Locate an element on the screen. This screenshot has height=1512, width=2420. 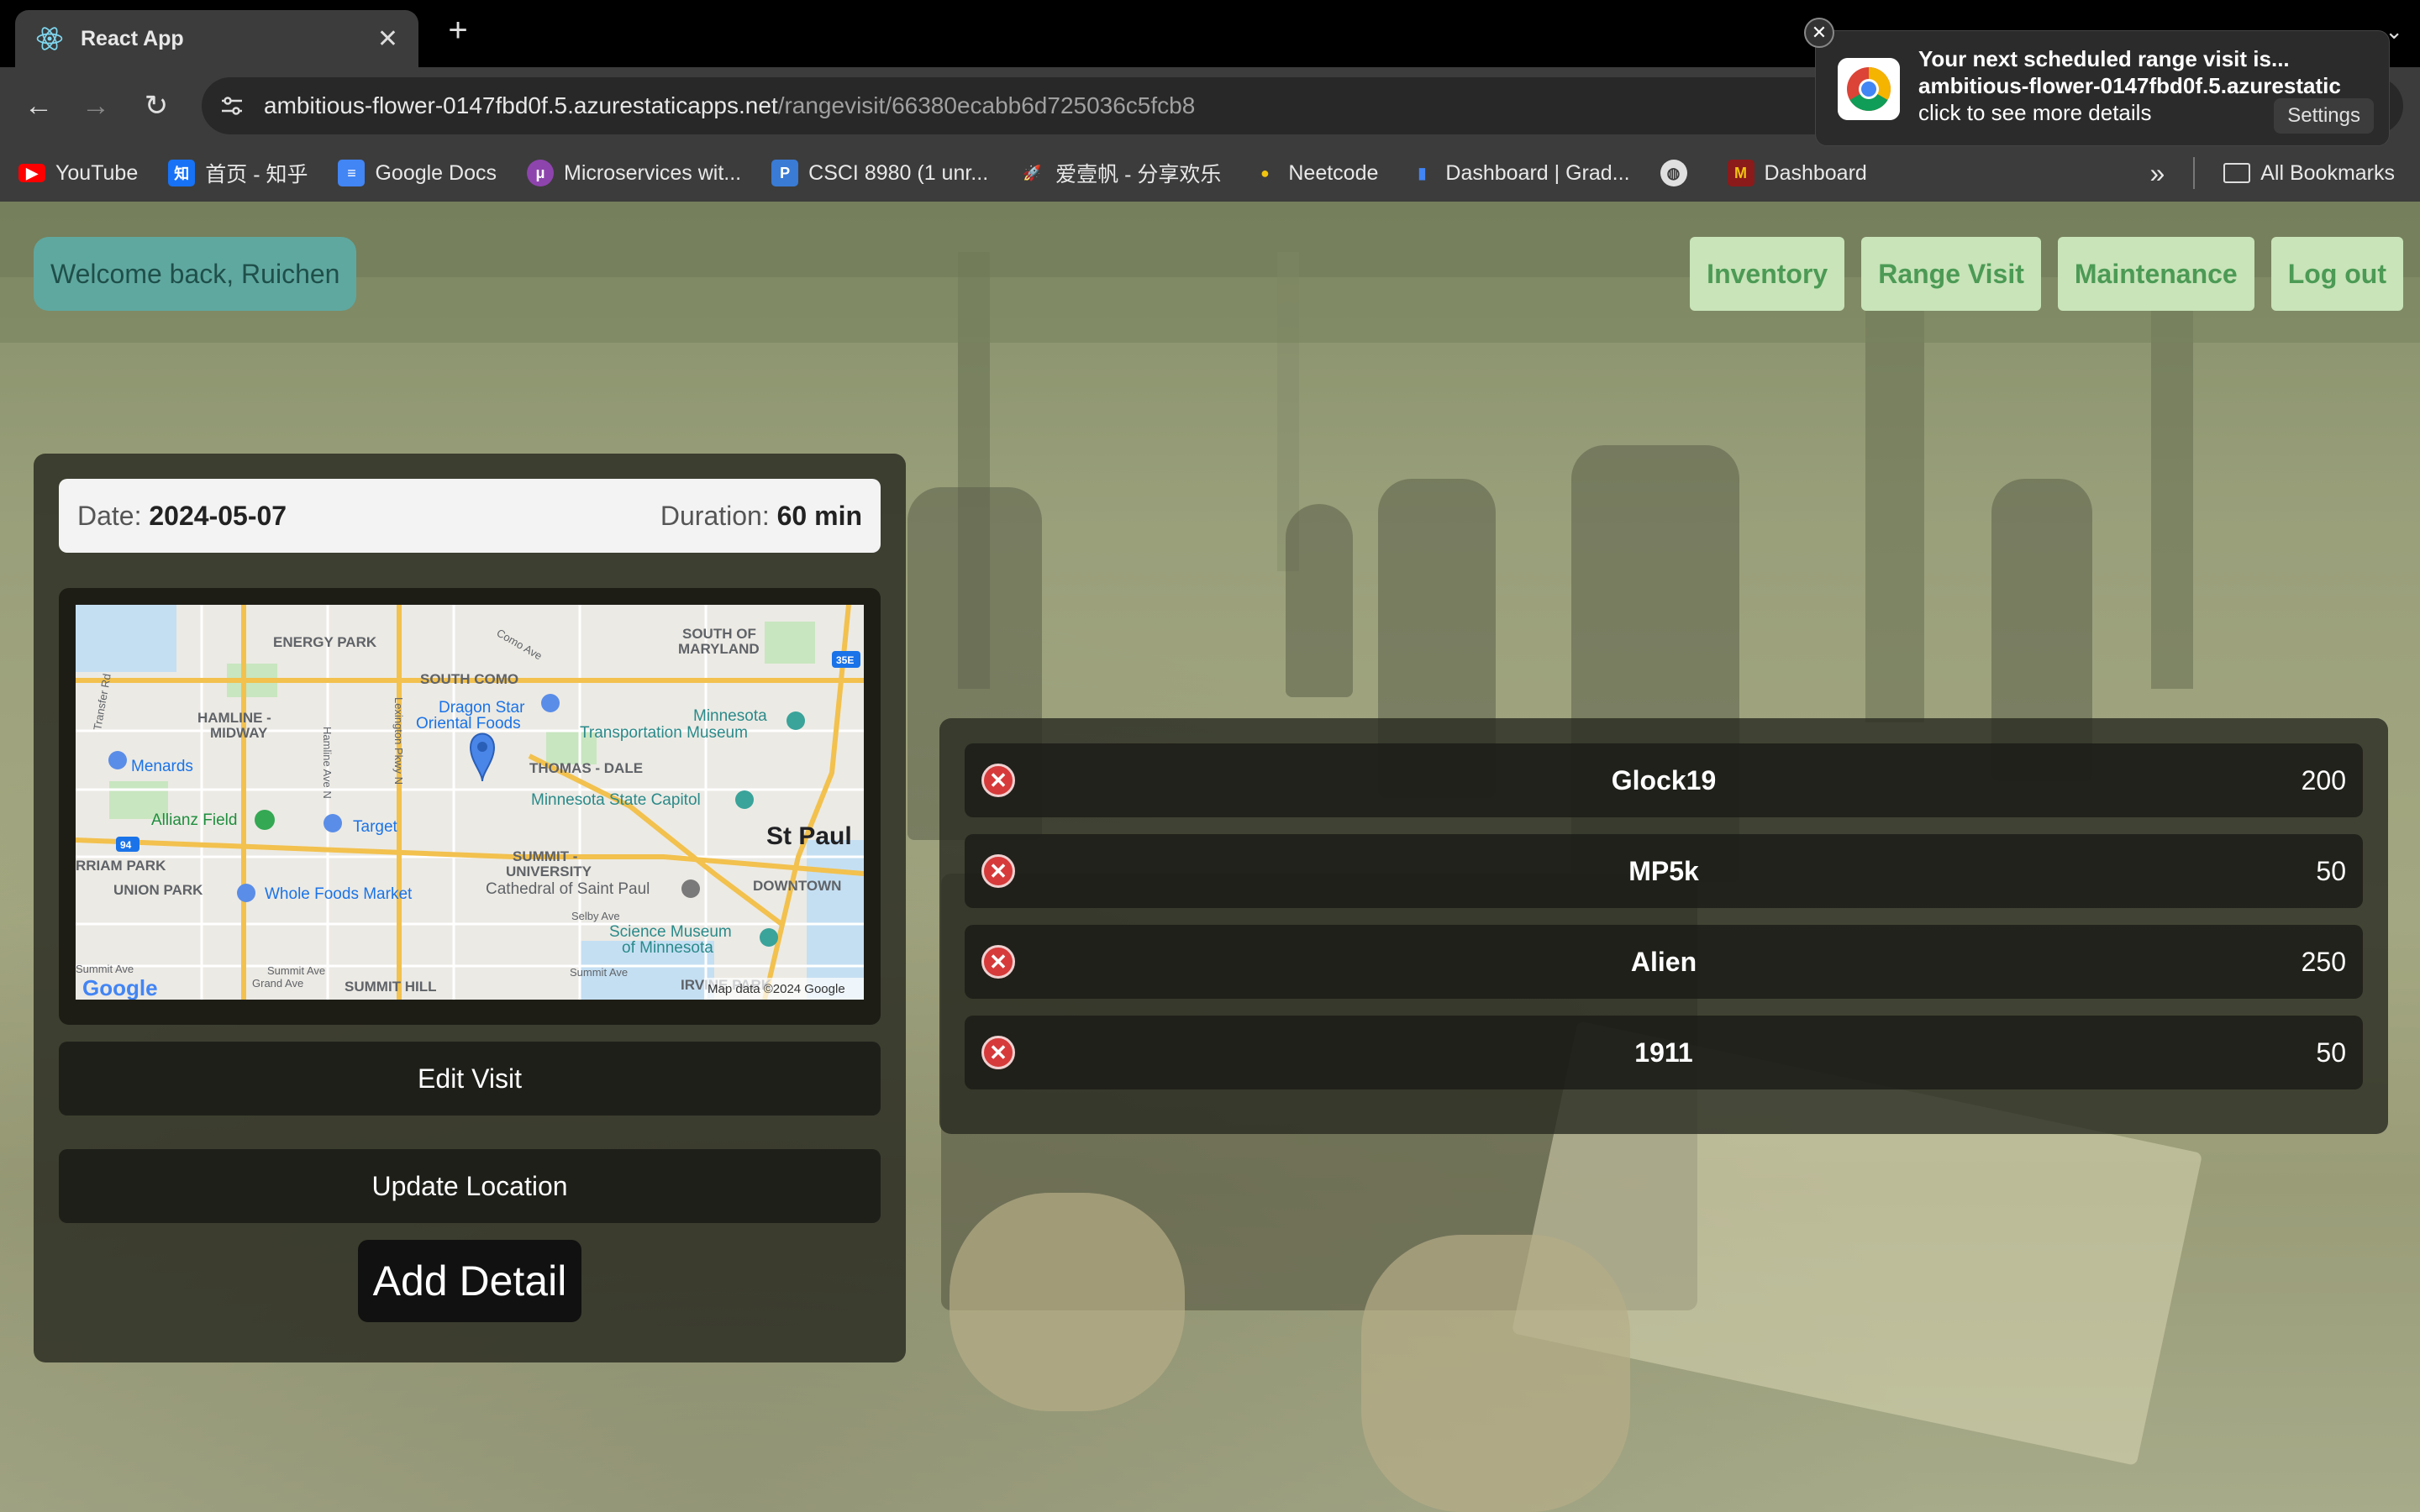
visit-duration: Duration: 60 min is located at coordinates (761, 515).